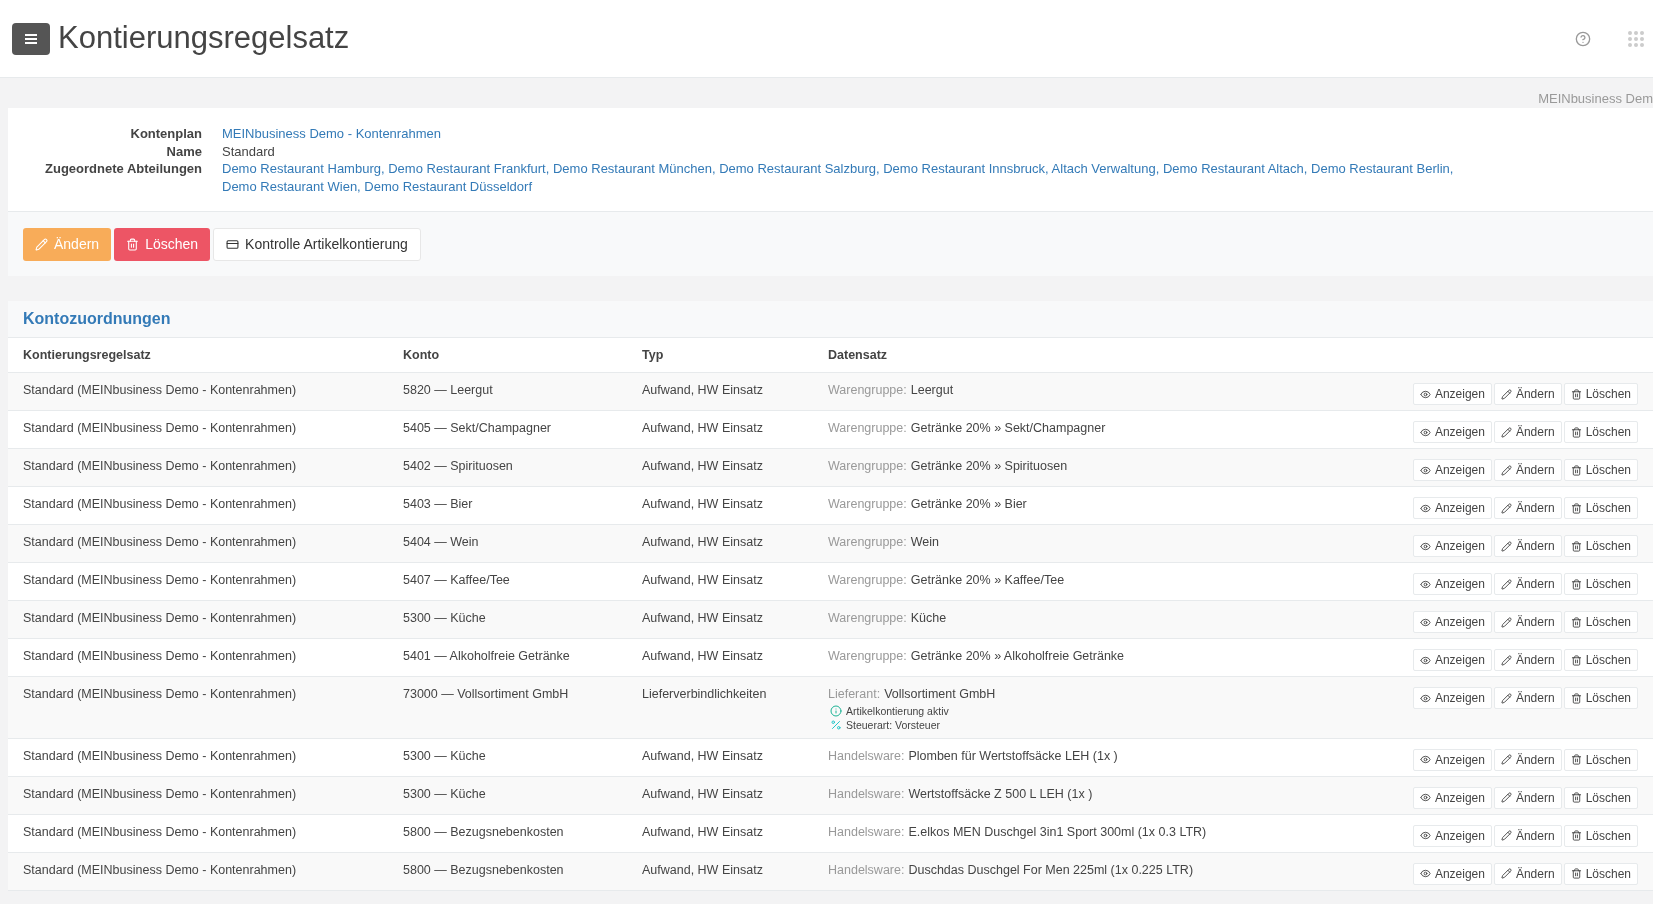 This screenshot has width=1653, height=904. I want to click on record-value: Wein, so click(924, 542).